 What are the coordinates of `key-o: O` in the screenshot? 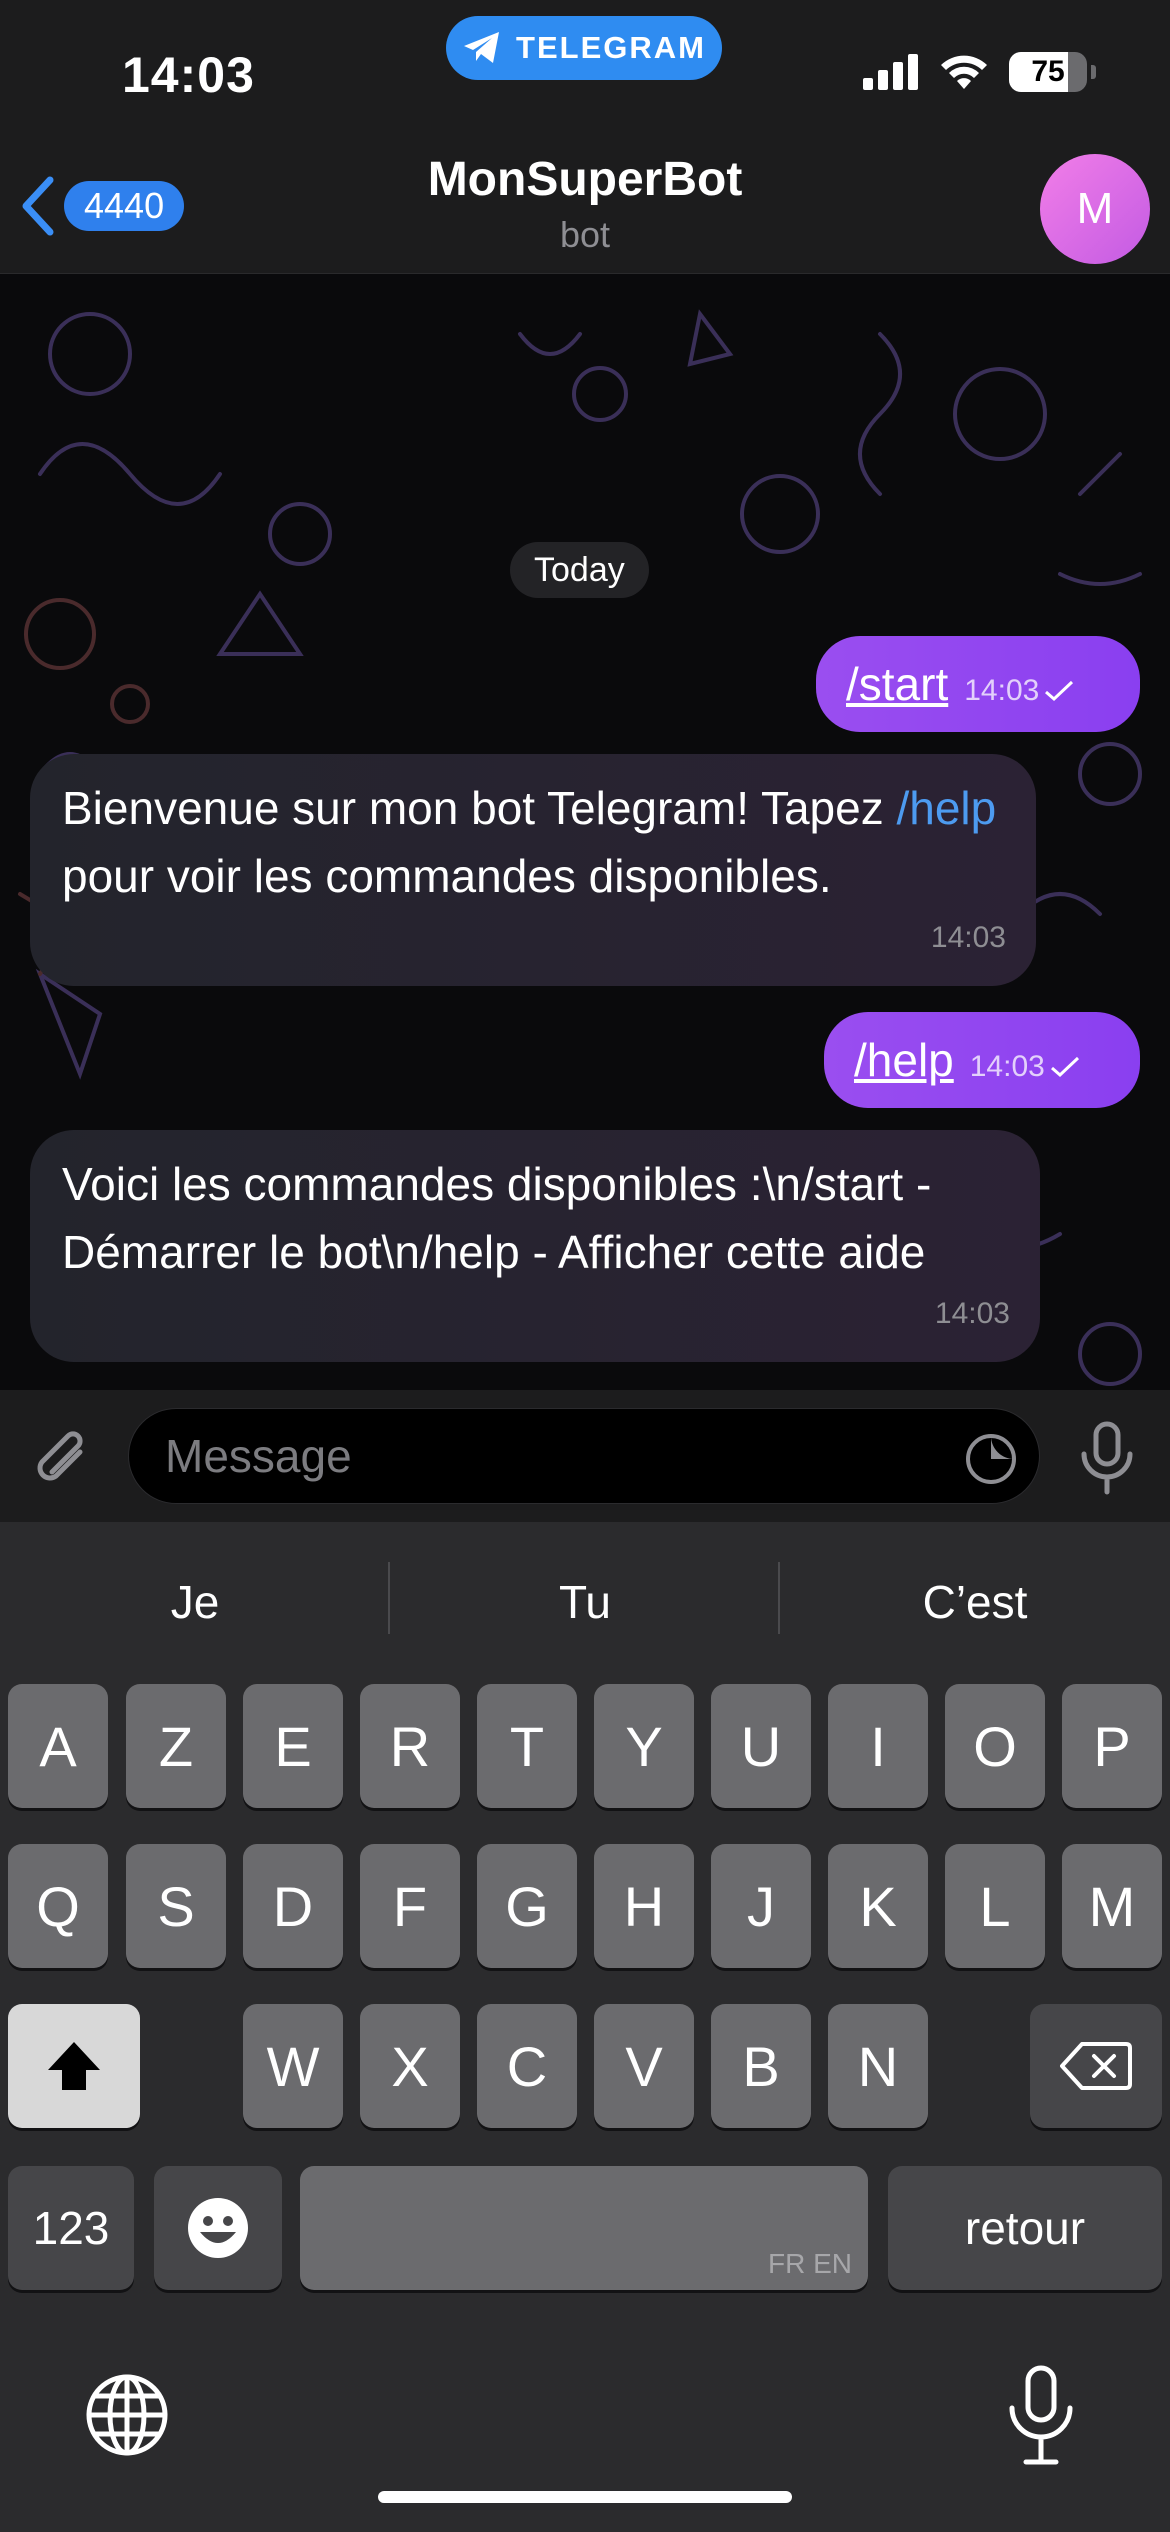 It's located at (995, 1746).